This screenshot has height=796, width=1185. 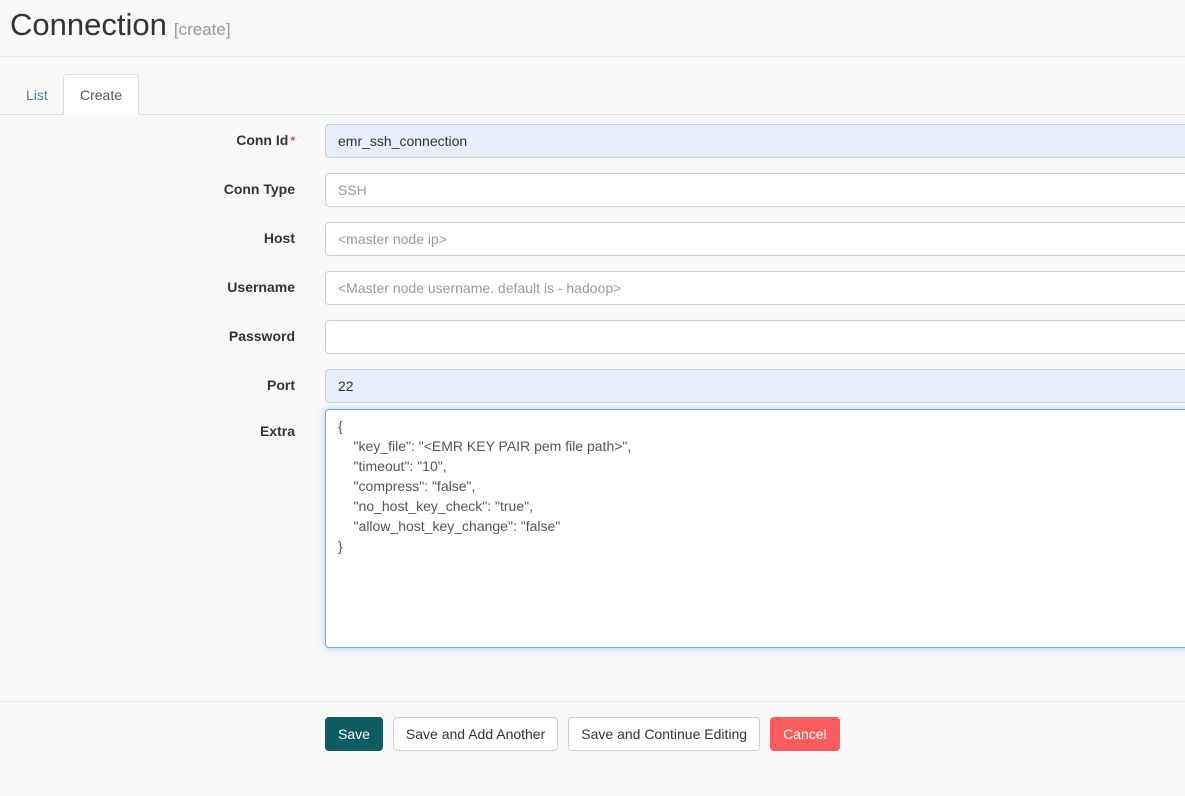 What do you see at coordinates (592, 701) in the screenshot?
I see `footer-divider` at bounding box center [592, 701].